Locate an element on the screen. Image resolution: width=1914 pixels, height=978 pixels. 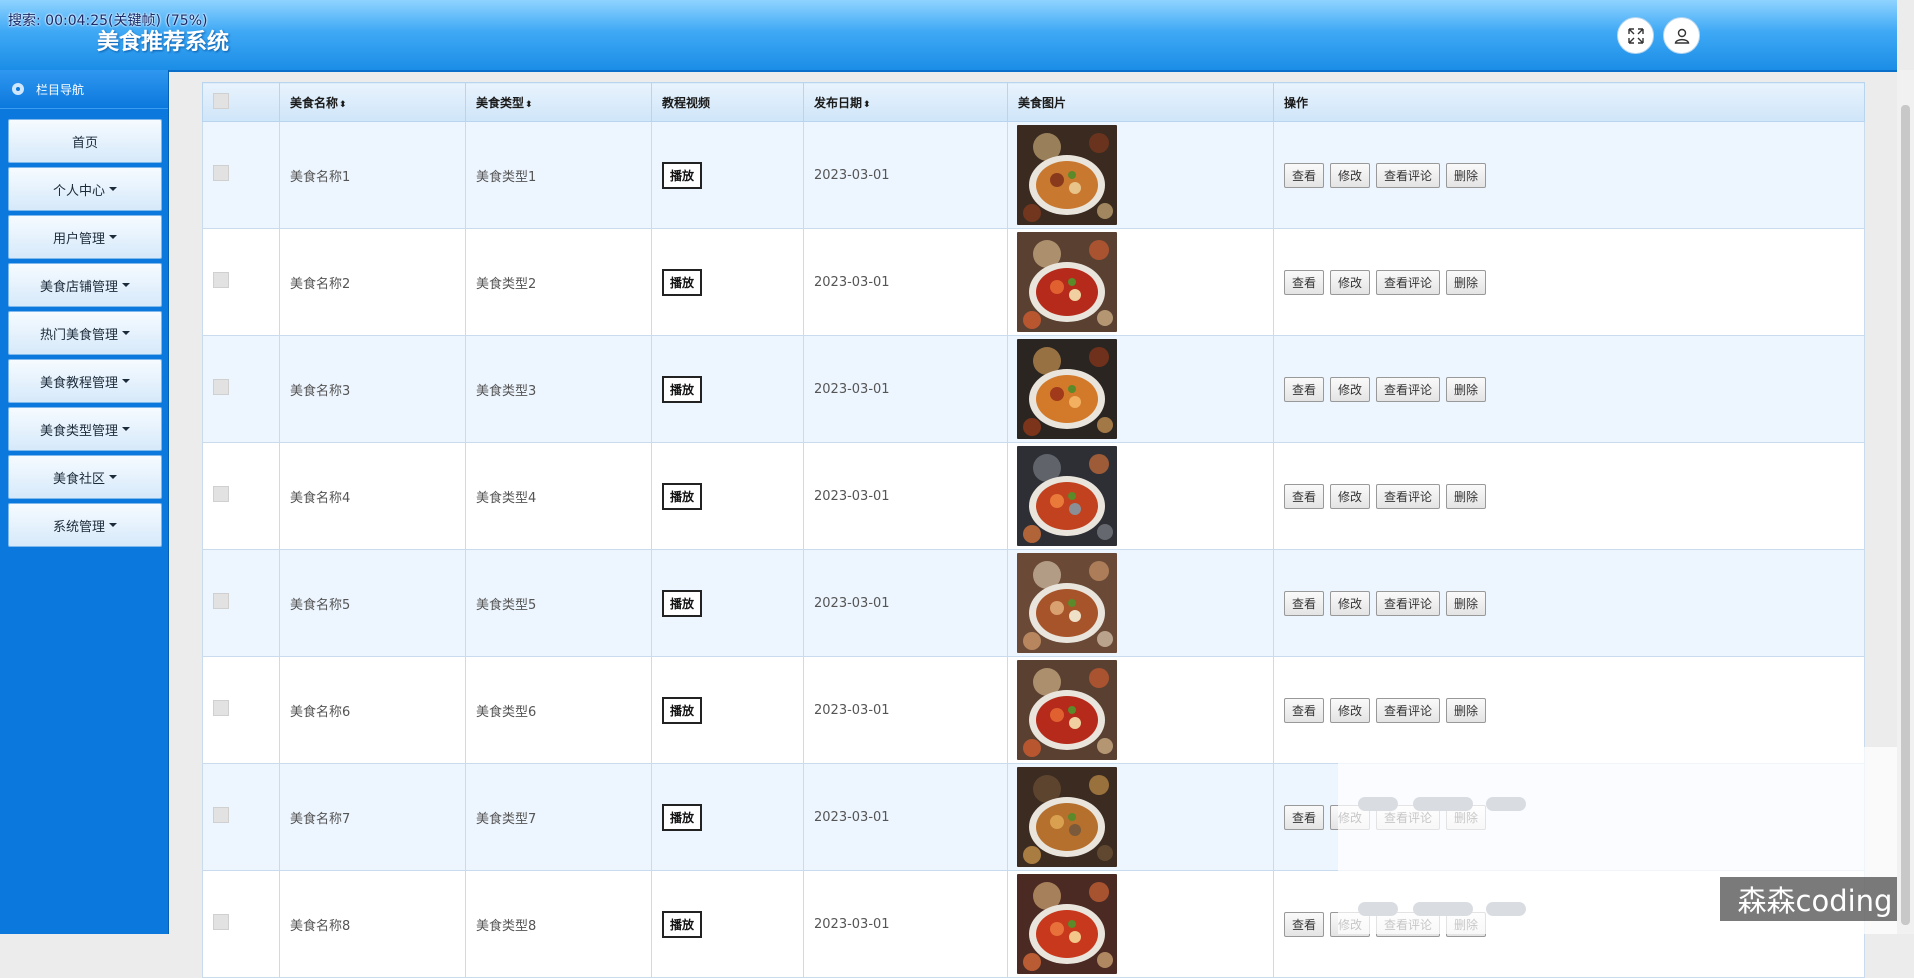
sidebar-item-5: 美食教程管理 is located at coordinates (85, 381).